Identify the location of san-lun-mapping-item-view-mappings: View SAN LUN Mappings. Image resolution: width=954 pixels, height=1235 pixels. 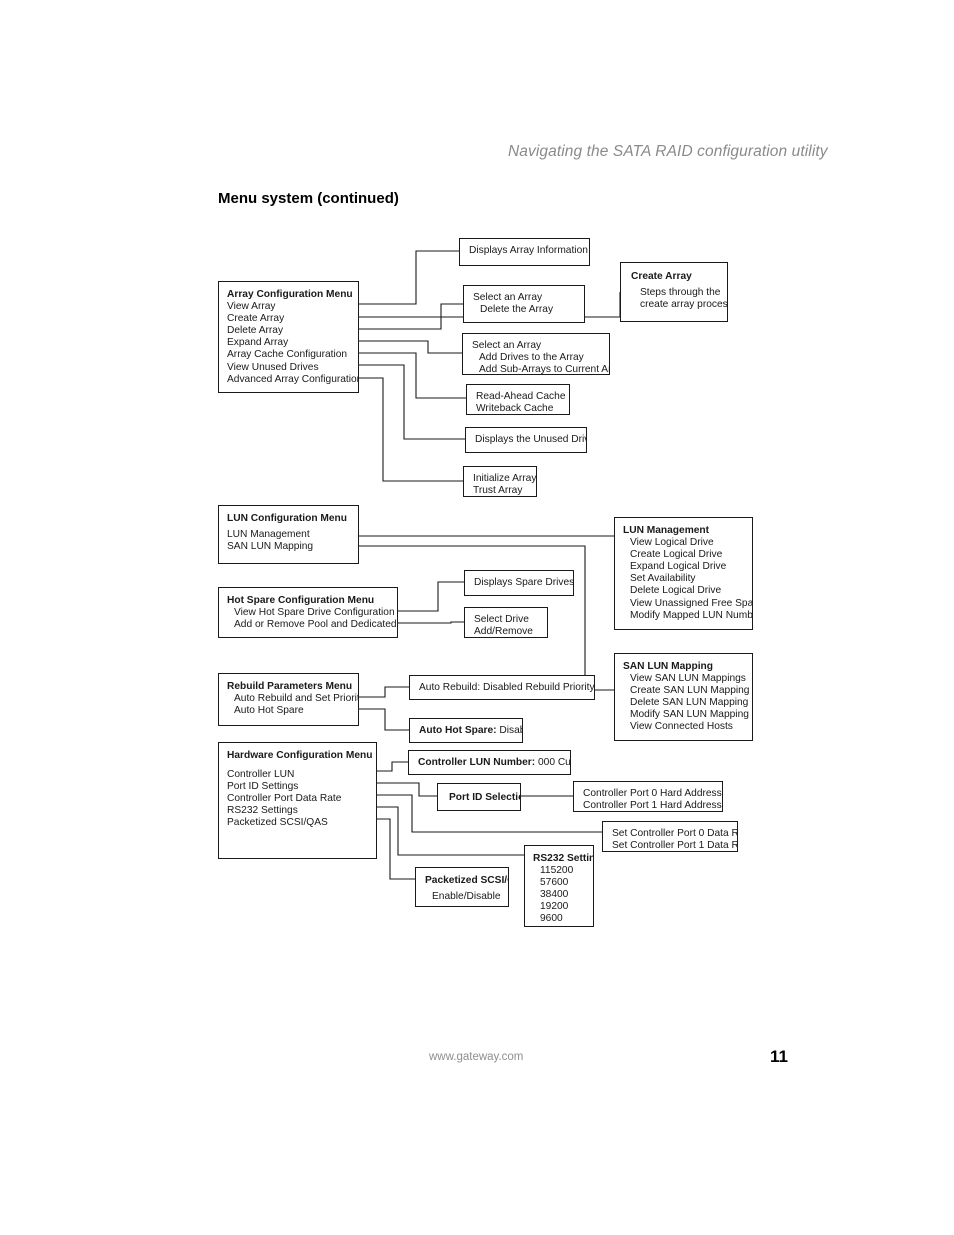
(687, 679).